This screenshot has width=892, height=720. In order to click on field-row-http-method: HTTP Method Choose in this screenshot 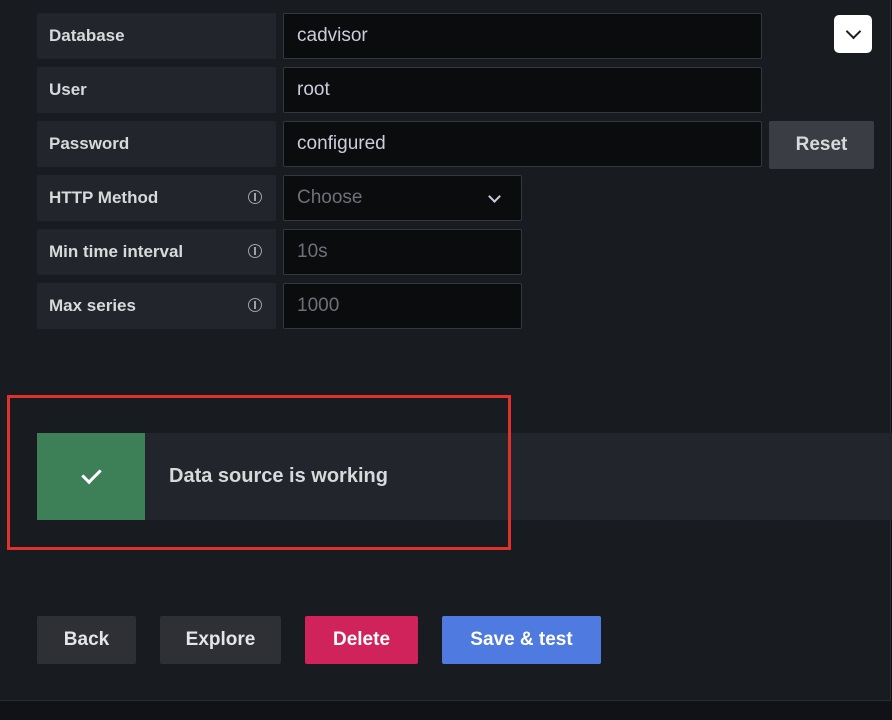, I will do `click(279, 199)`.